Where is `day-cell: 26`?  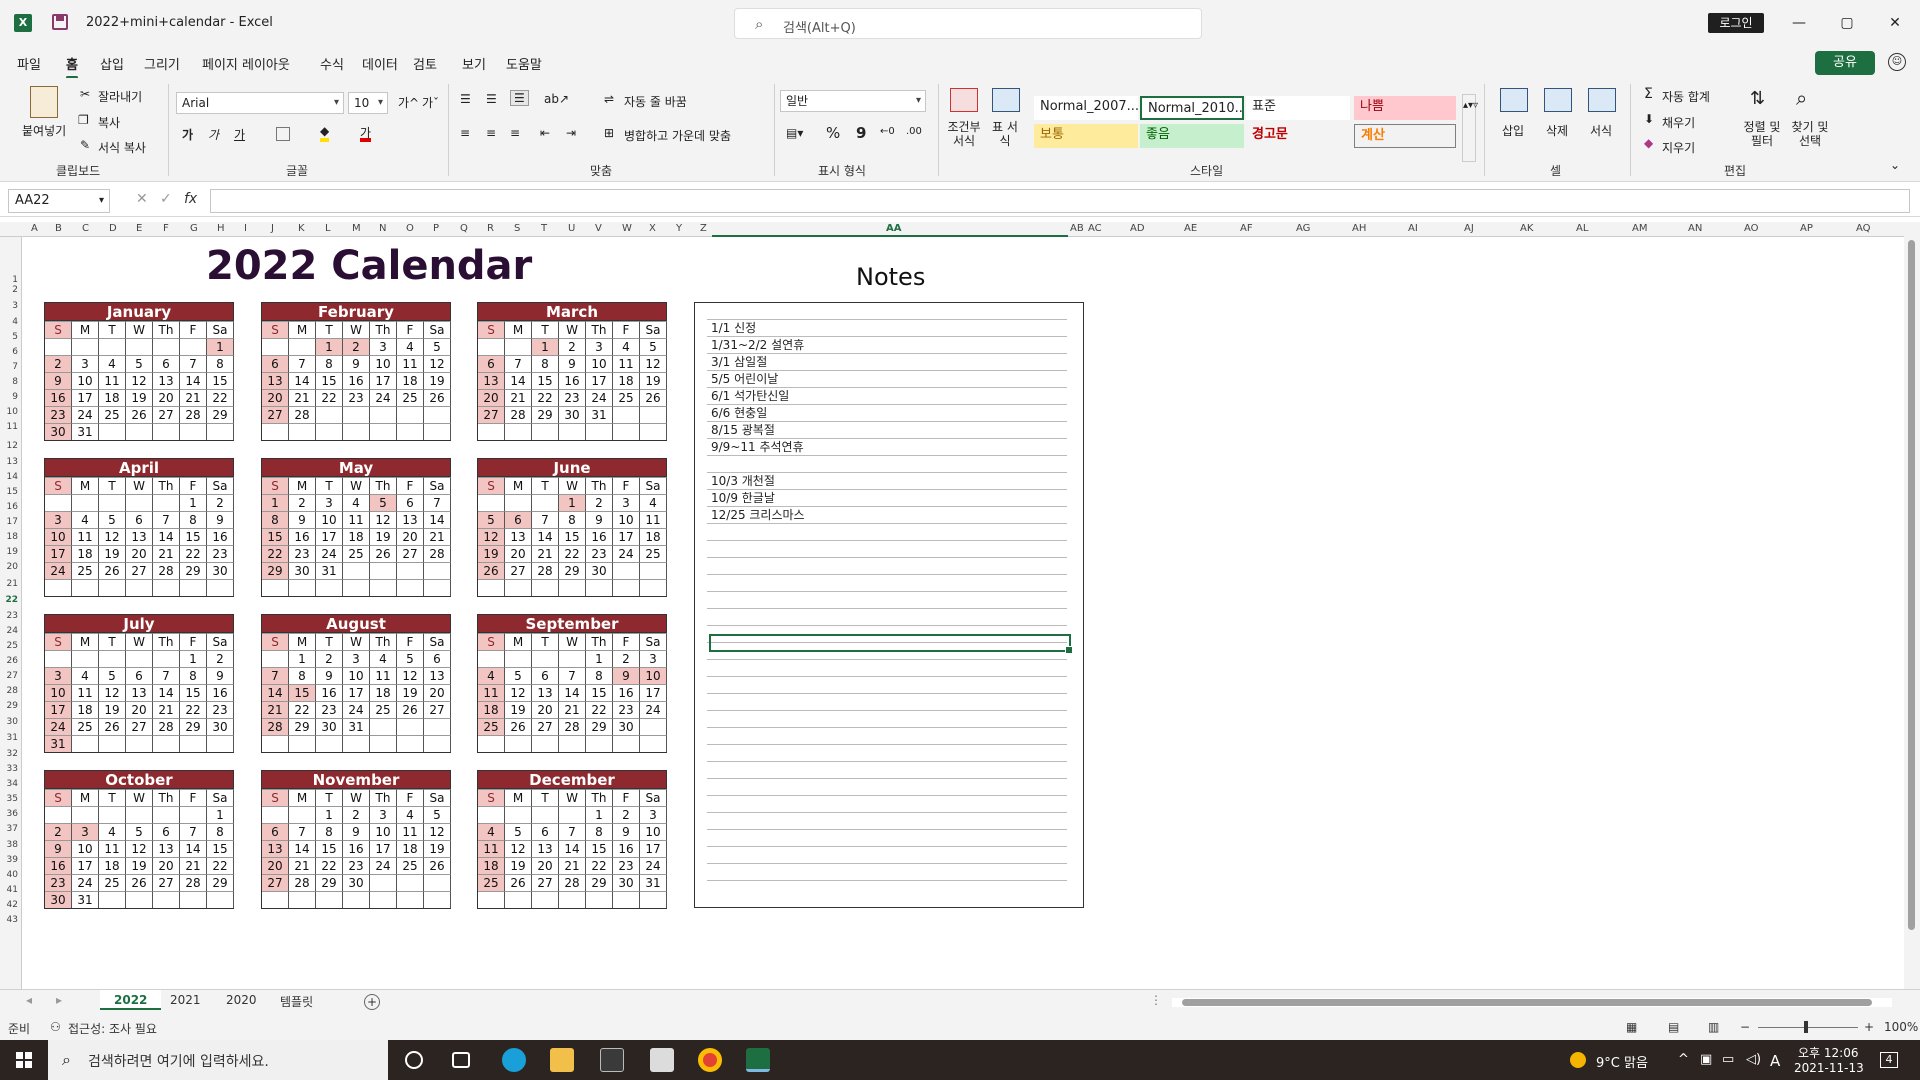 day-cell: 26 is located at coordinates (383, 553).